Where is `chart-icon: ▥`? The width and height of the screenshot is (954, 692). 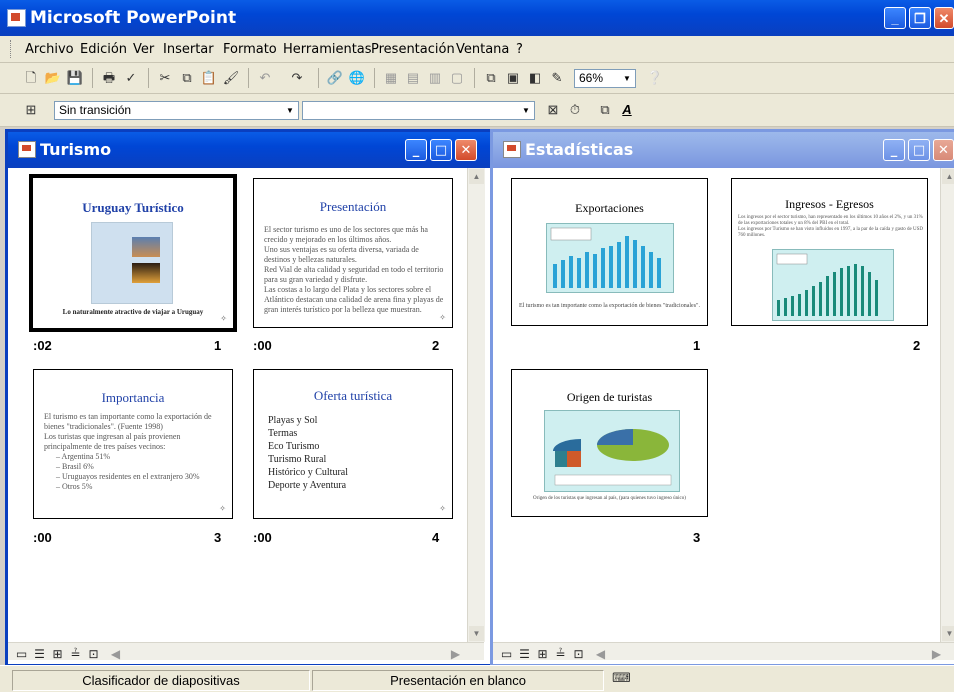
chart-icon: ▥ is located at coordinates (435, 78).